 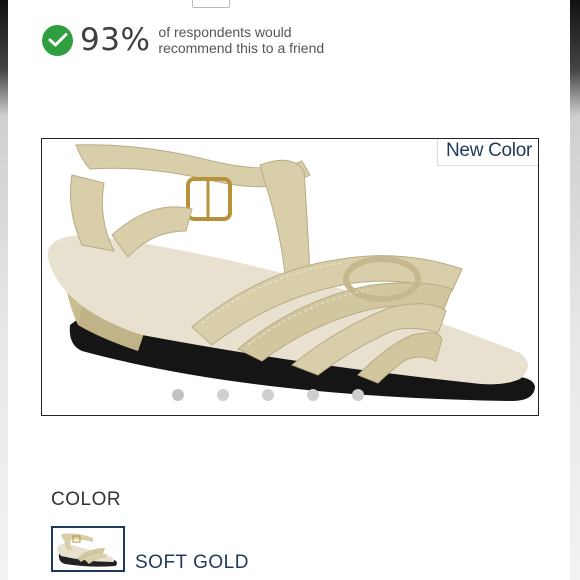 What do you see at coordinates (225, 32) in the screenshot?
I see `recommend-caption-line1: of respondents would` at bounding box center [225, 32].